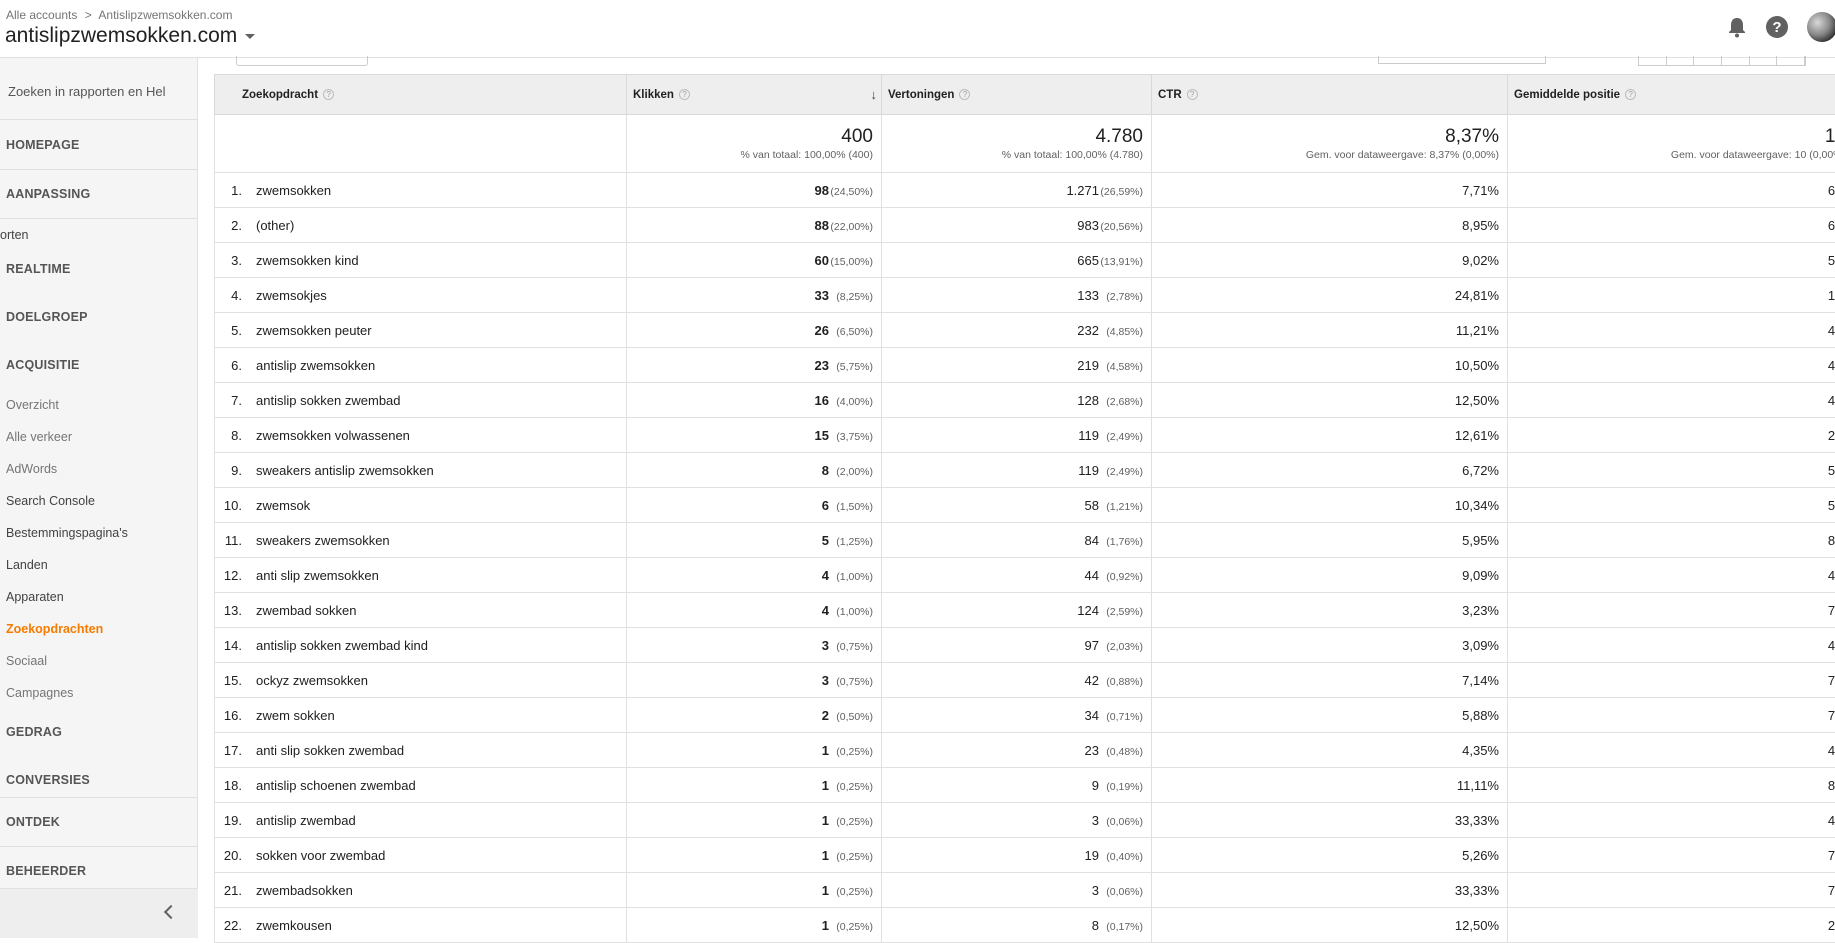 The width and height of the screenshot is (1835, 943). What do you see at coordinates (98, 89) in the screenshot?
I see `report-search-input: Zoeken in rapporten en Hel` at bounding box center [98, 89].